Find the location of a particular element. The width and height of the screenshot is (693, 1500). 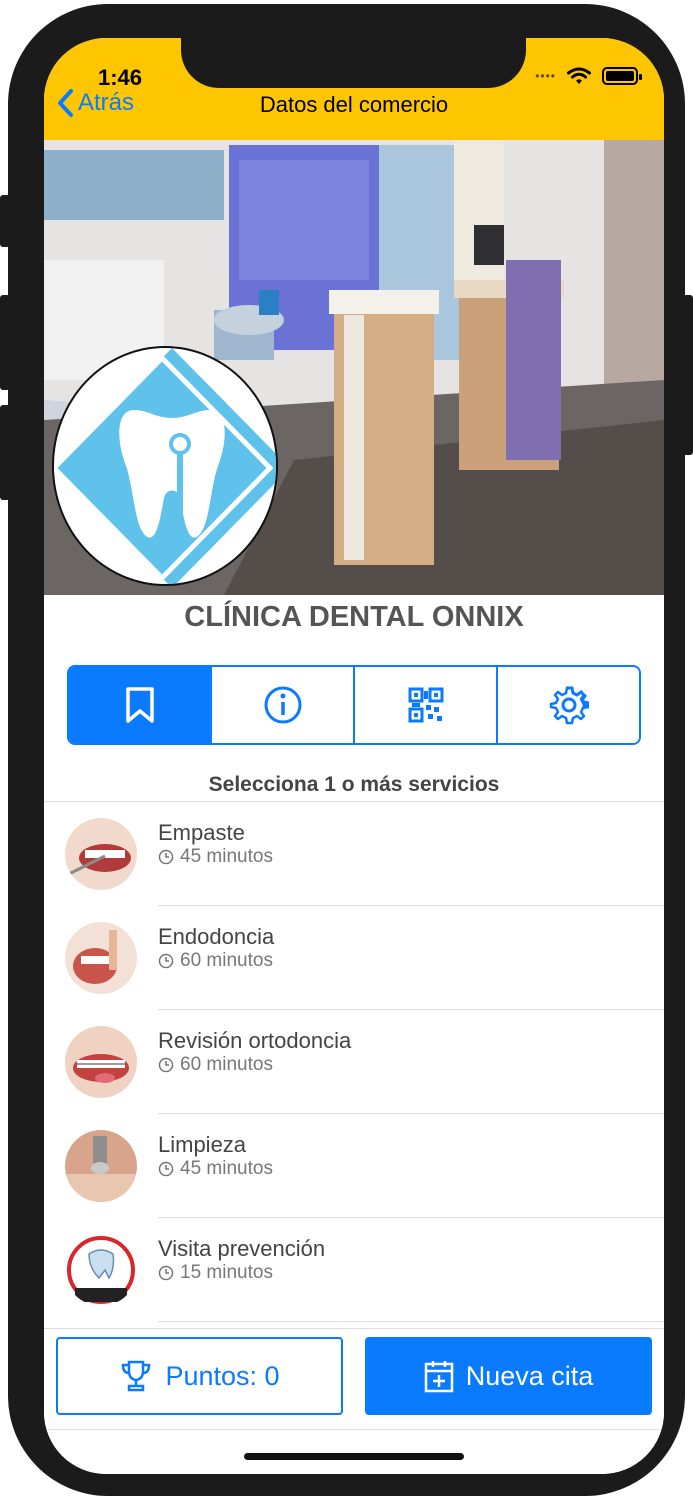

home-indicator is located at coordinates (354, 1456).